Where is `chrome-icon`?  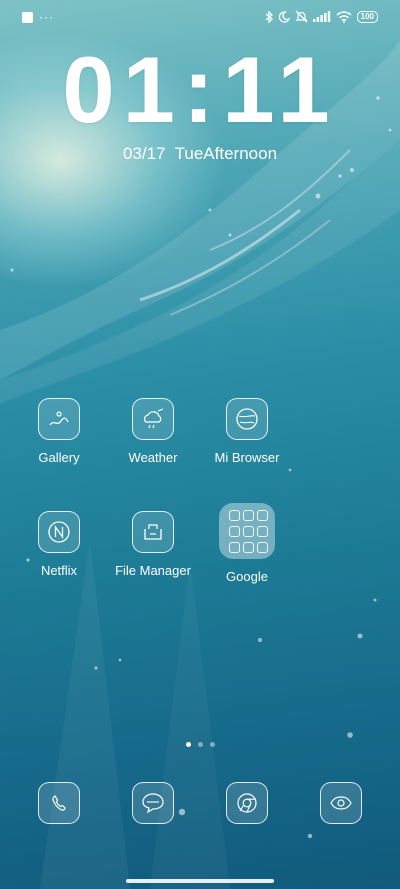
chrome-icon is located at coordinates (247, 803).